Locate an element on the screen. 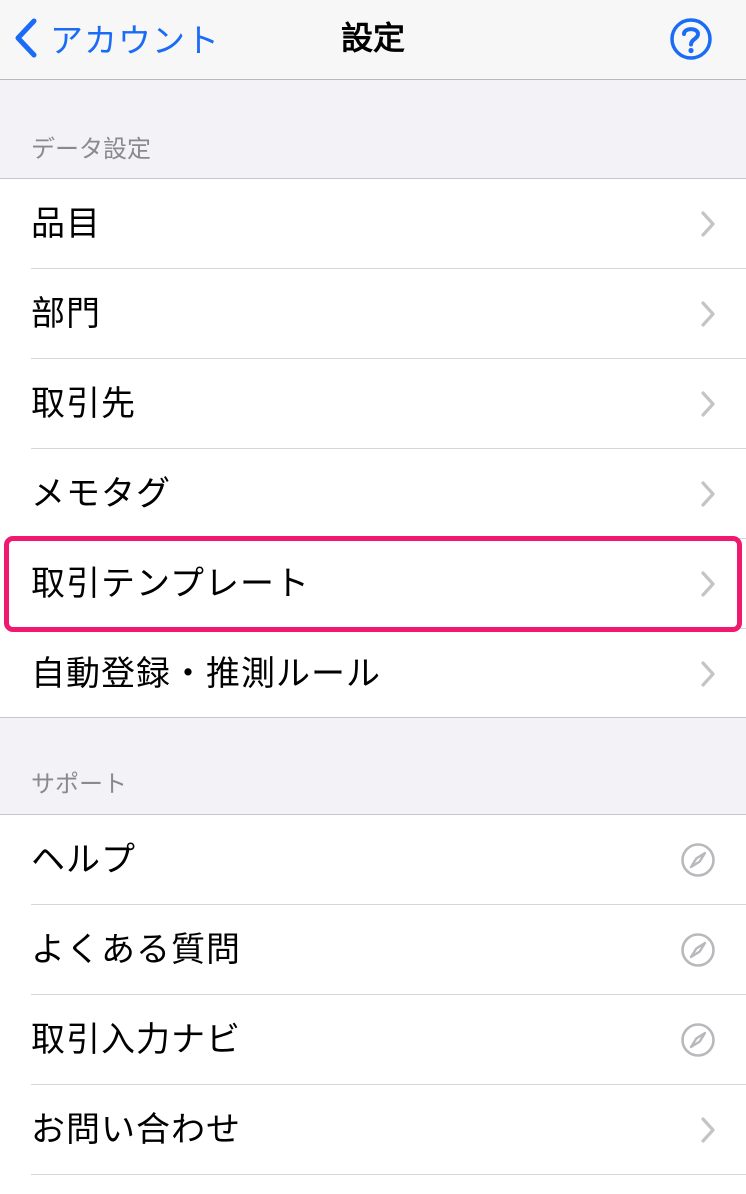 Image resolution: width=746 pixels, height=1194 pixels. settings-item-label: 自動登録・推測ルール is located at coordinates (206, 674).